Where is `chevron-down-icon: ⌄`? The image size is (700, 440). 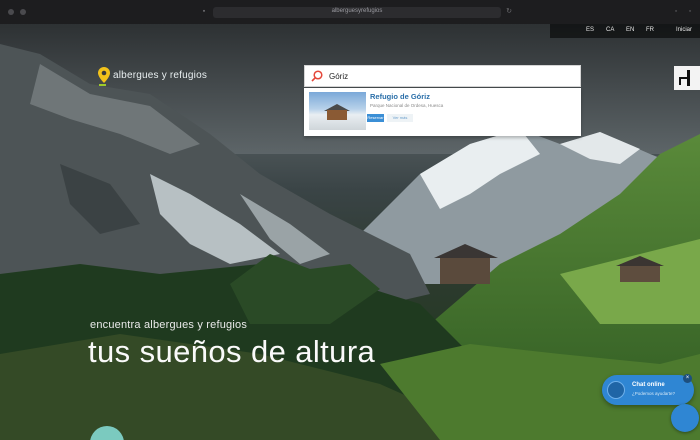
chevron-down-icon: ⌄ is located at coordinates (107, 437).